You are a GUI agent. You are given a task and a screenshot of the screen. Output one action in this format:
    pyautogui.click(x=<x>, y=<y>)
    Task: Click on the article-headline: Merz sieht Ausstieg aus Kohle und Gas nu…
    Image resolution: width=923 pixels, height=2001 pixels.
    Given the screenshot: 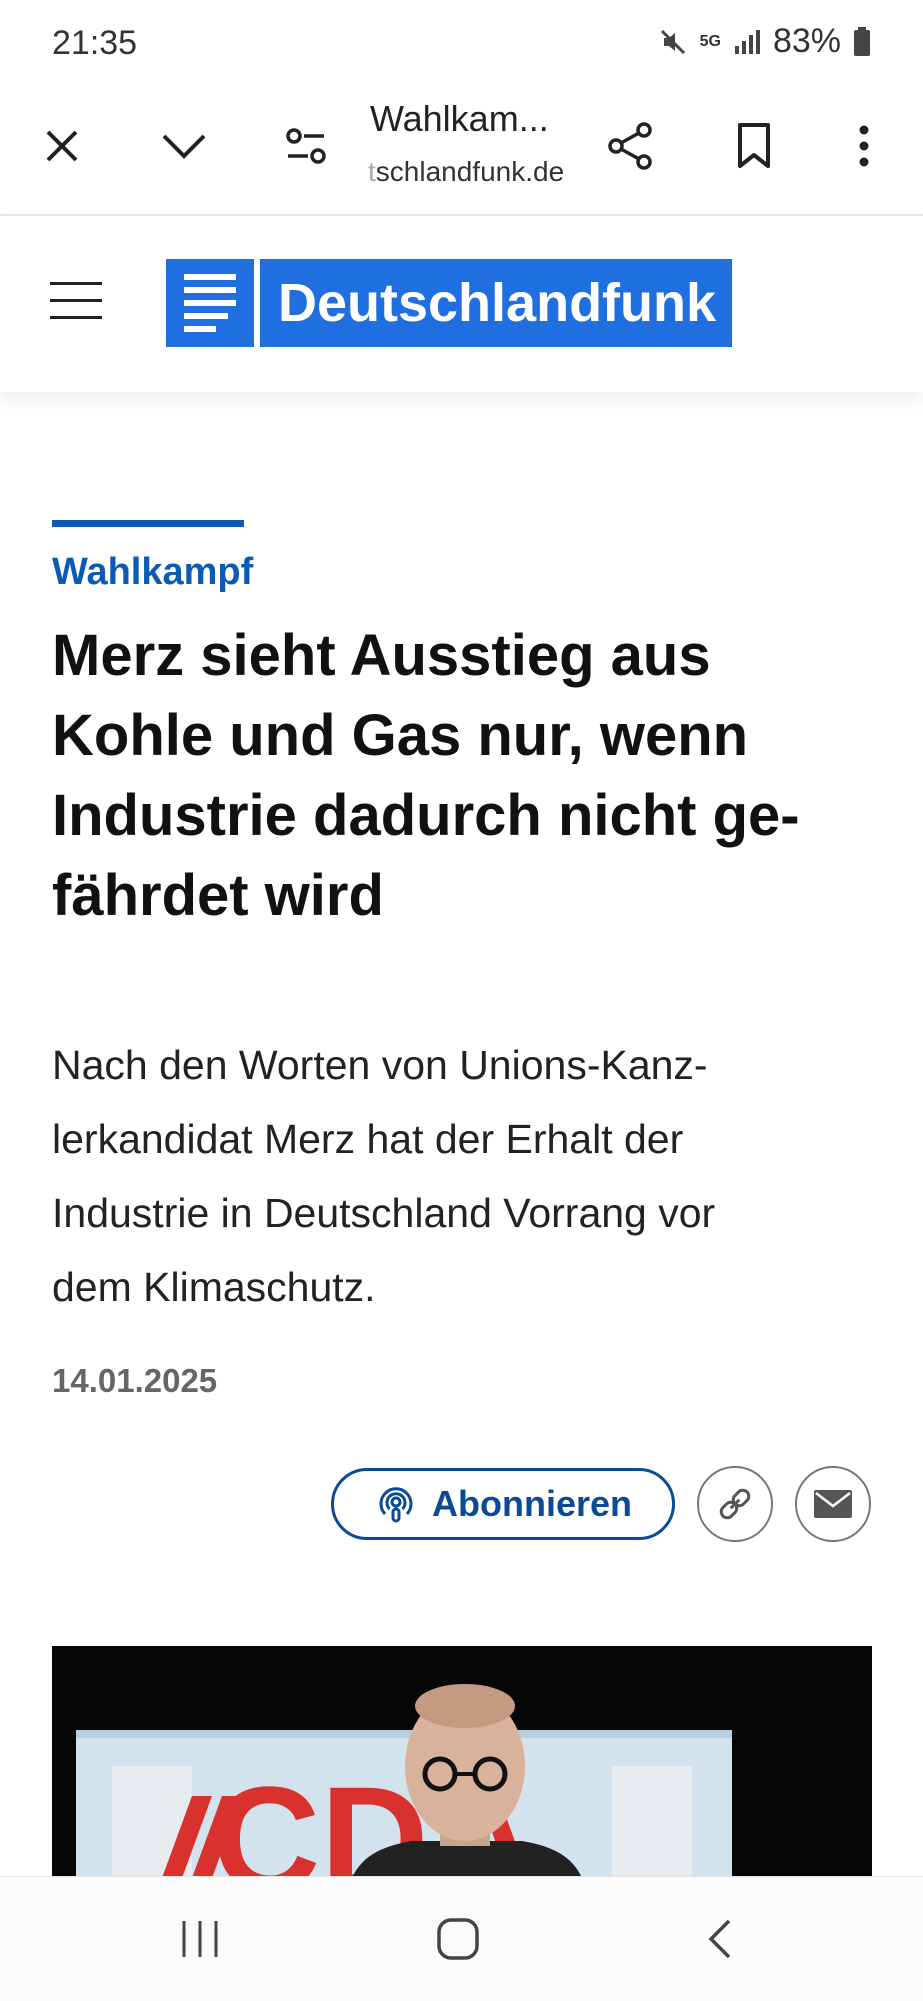 What is the action you would take?
    pyautogui.click(x=462, y=776)
    